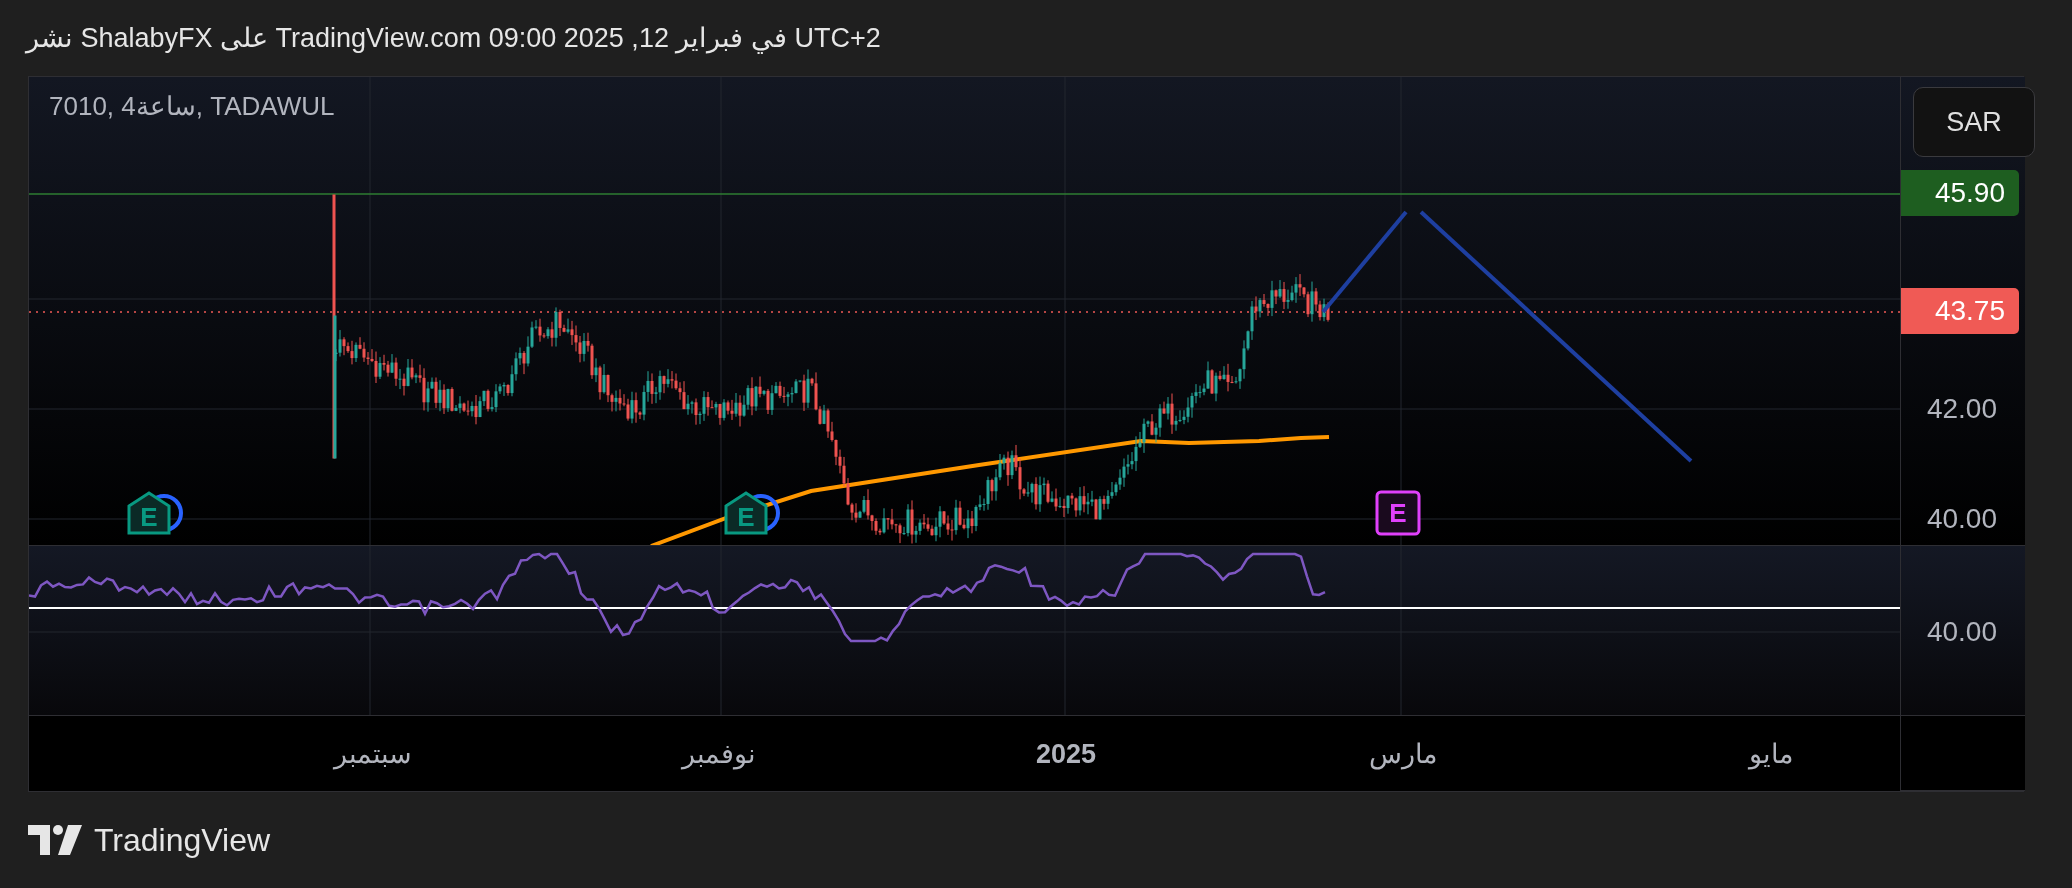 Image resolution: width=2072 pixels, height=888 pixels. Describe the element at coordinates (1974, 122) in the screenshot. I see `currency-button: SAR` at that location.